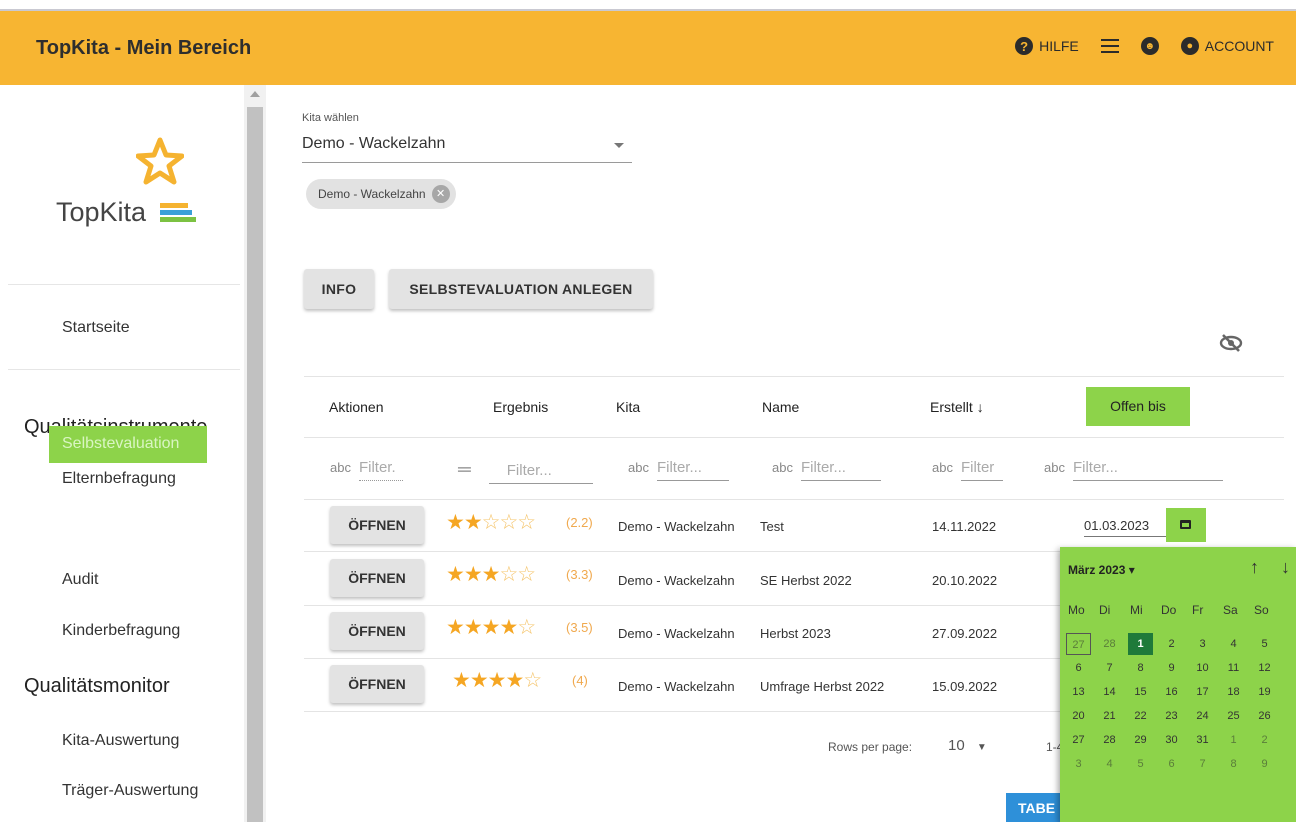 The image size is (1296, 822). What do you see at coordinates (1233, 716) in the screenshot?
I see `calendar-day: 25` at bounding box center [1233, 716].